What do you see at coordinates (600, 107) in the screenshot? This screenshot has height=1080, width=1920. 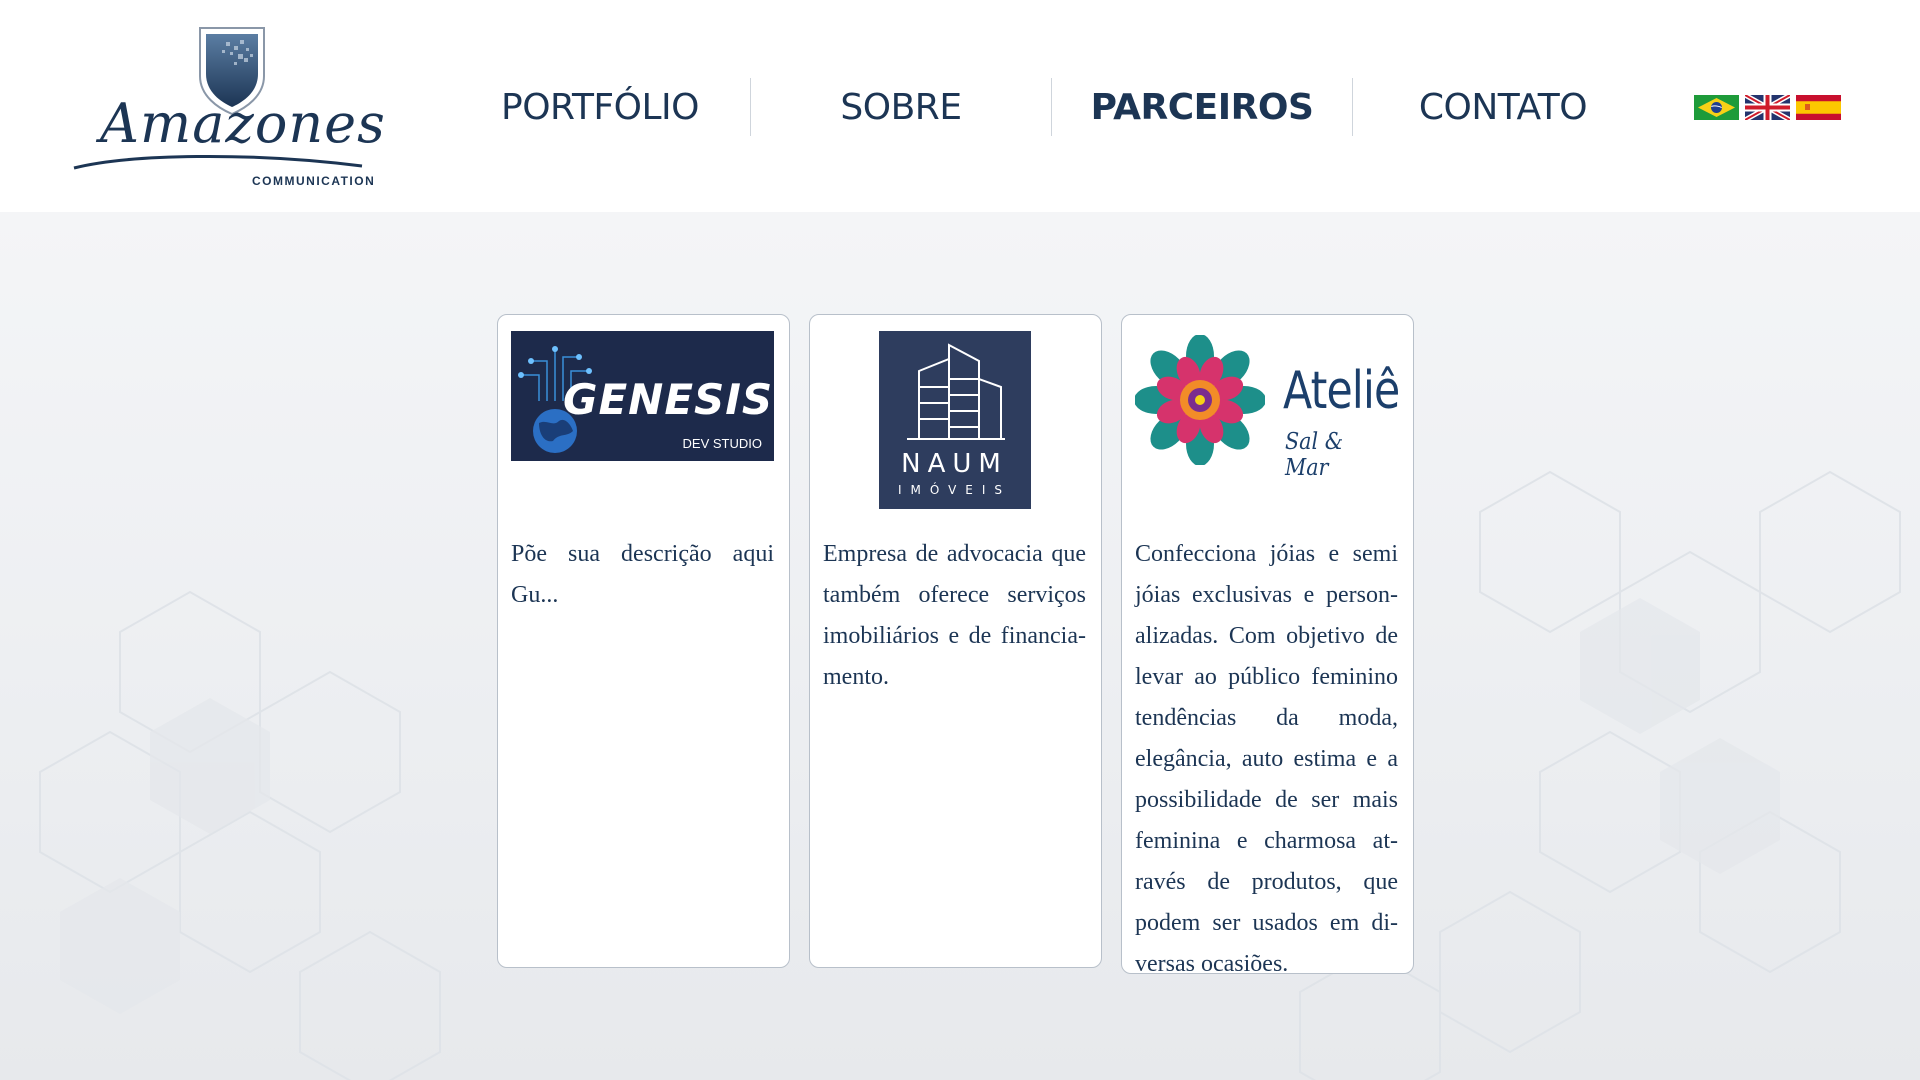 I see `nav-portfolio: PORTFÓLIO` at bounding box center [600, 107].